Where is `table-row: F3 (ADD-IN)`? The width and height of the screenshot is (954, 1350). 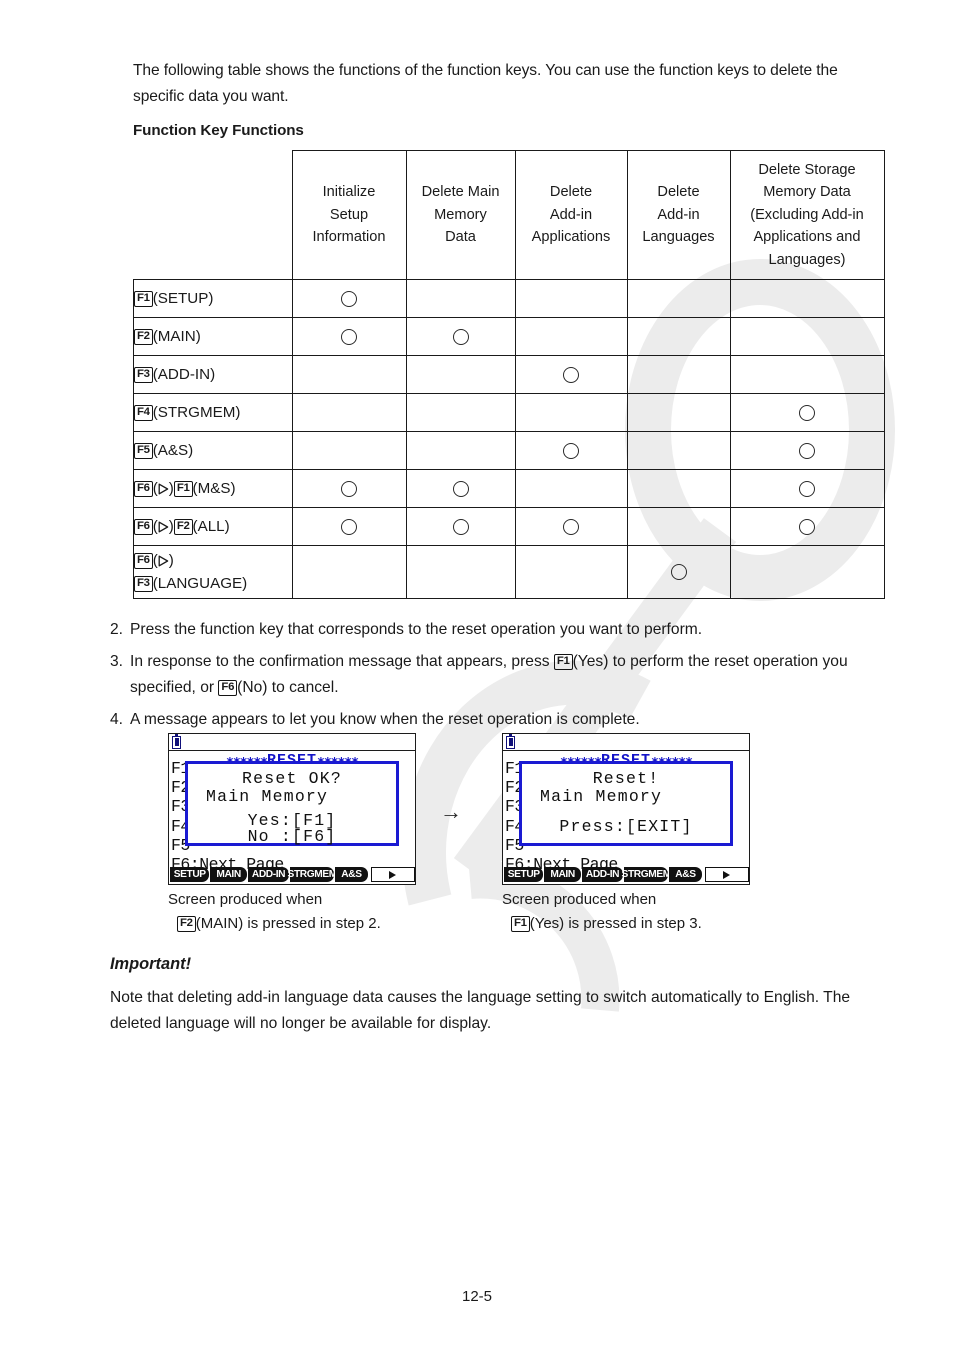
table-row: F3 (ADD-IN) is located at coordinates (509, 374).